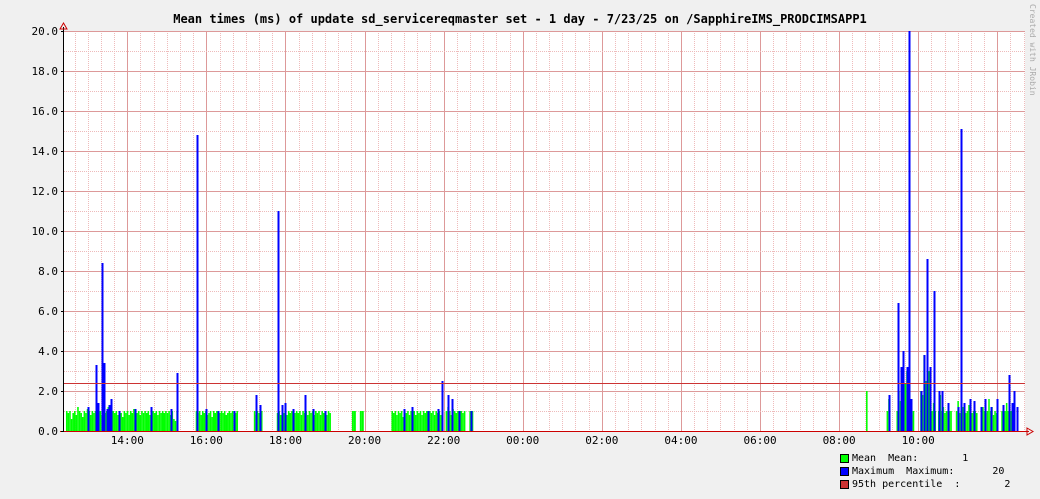  What do you see at coordinates (364, 440) in the screenshot?
I see `x-tick-label: 20:00` at bounding box center [364, 440].